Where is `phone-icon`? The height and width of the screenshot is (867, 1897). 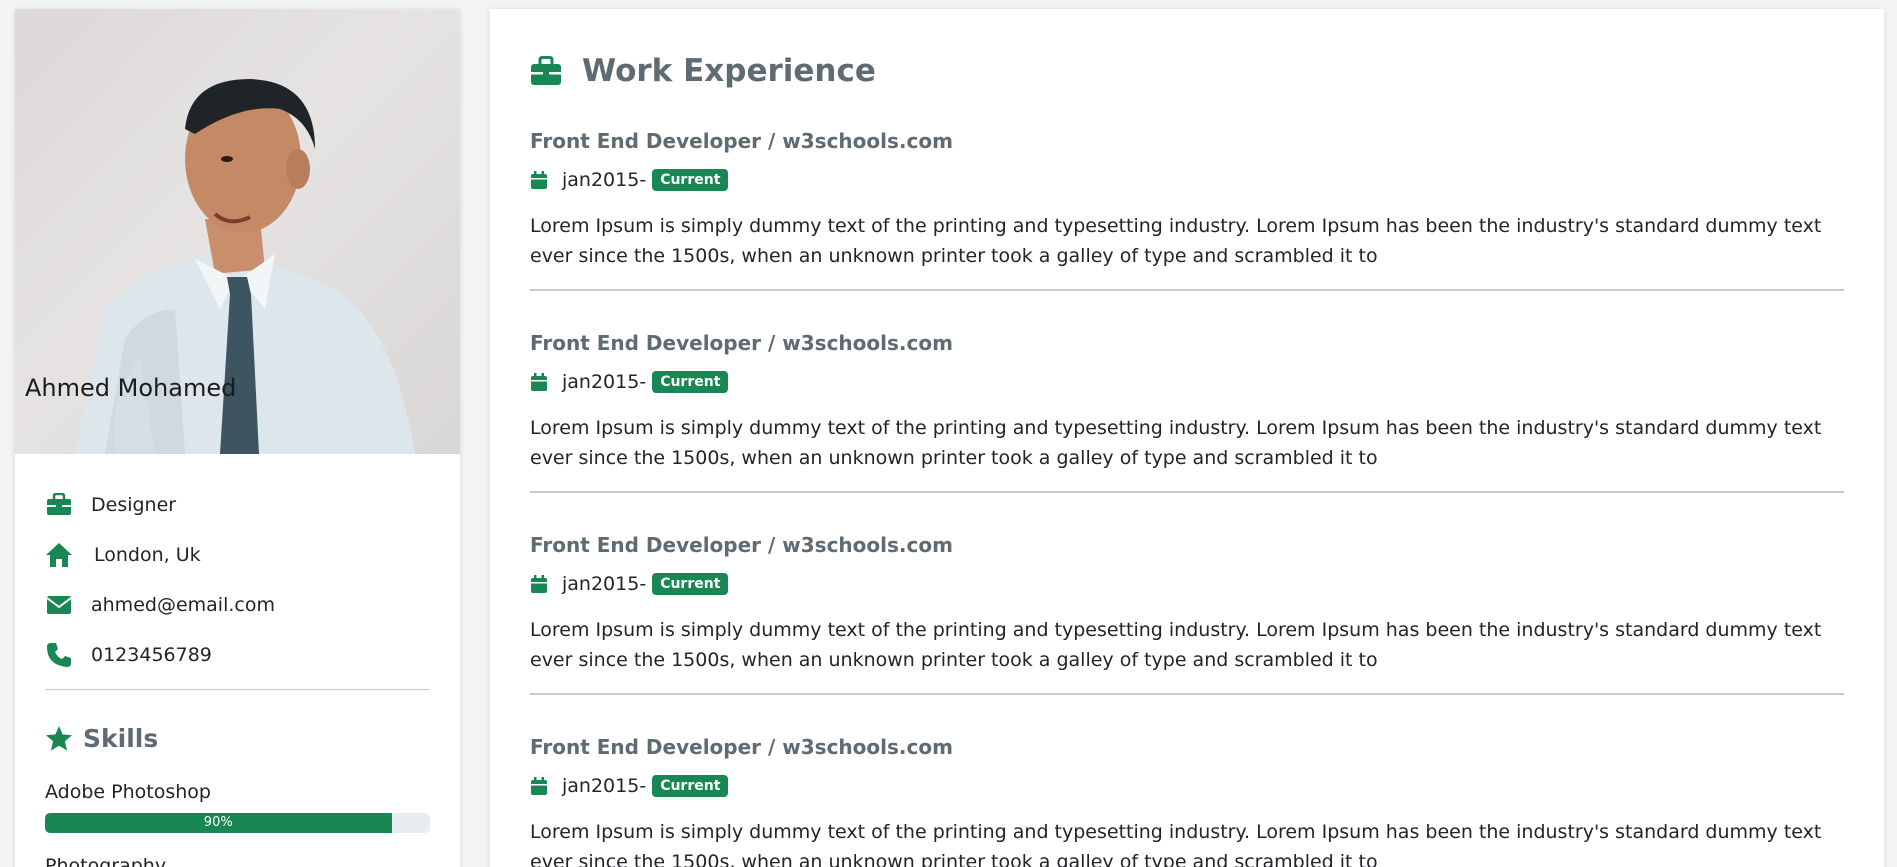 phone-icon is located at coordinates (59, 655).